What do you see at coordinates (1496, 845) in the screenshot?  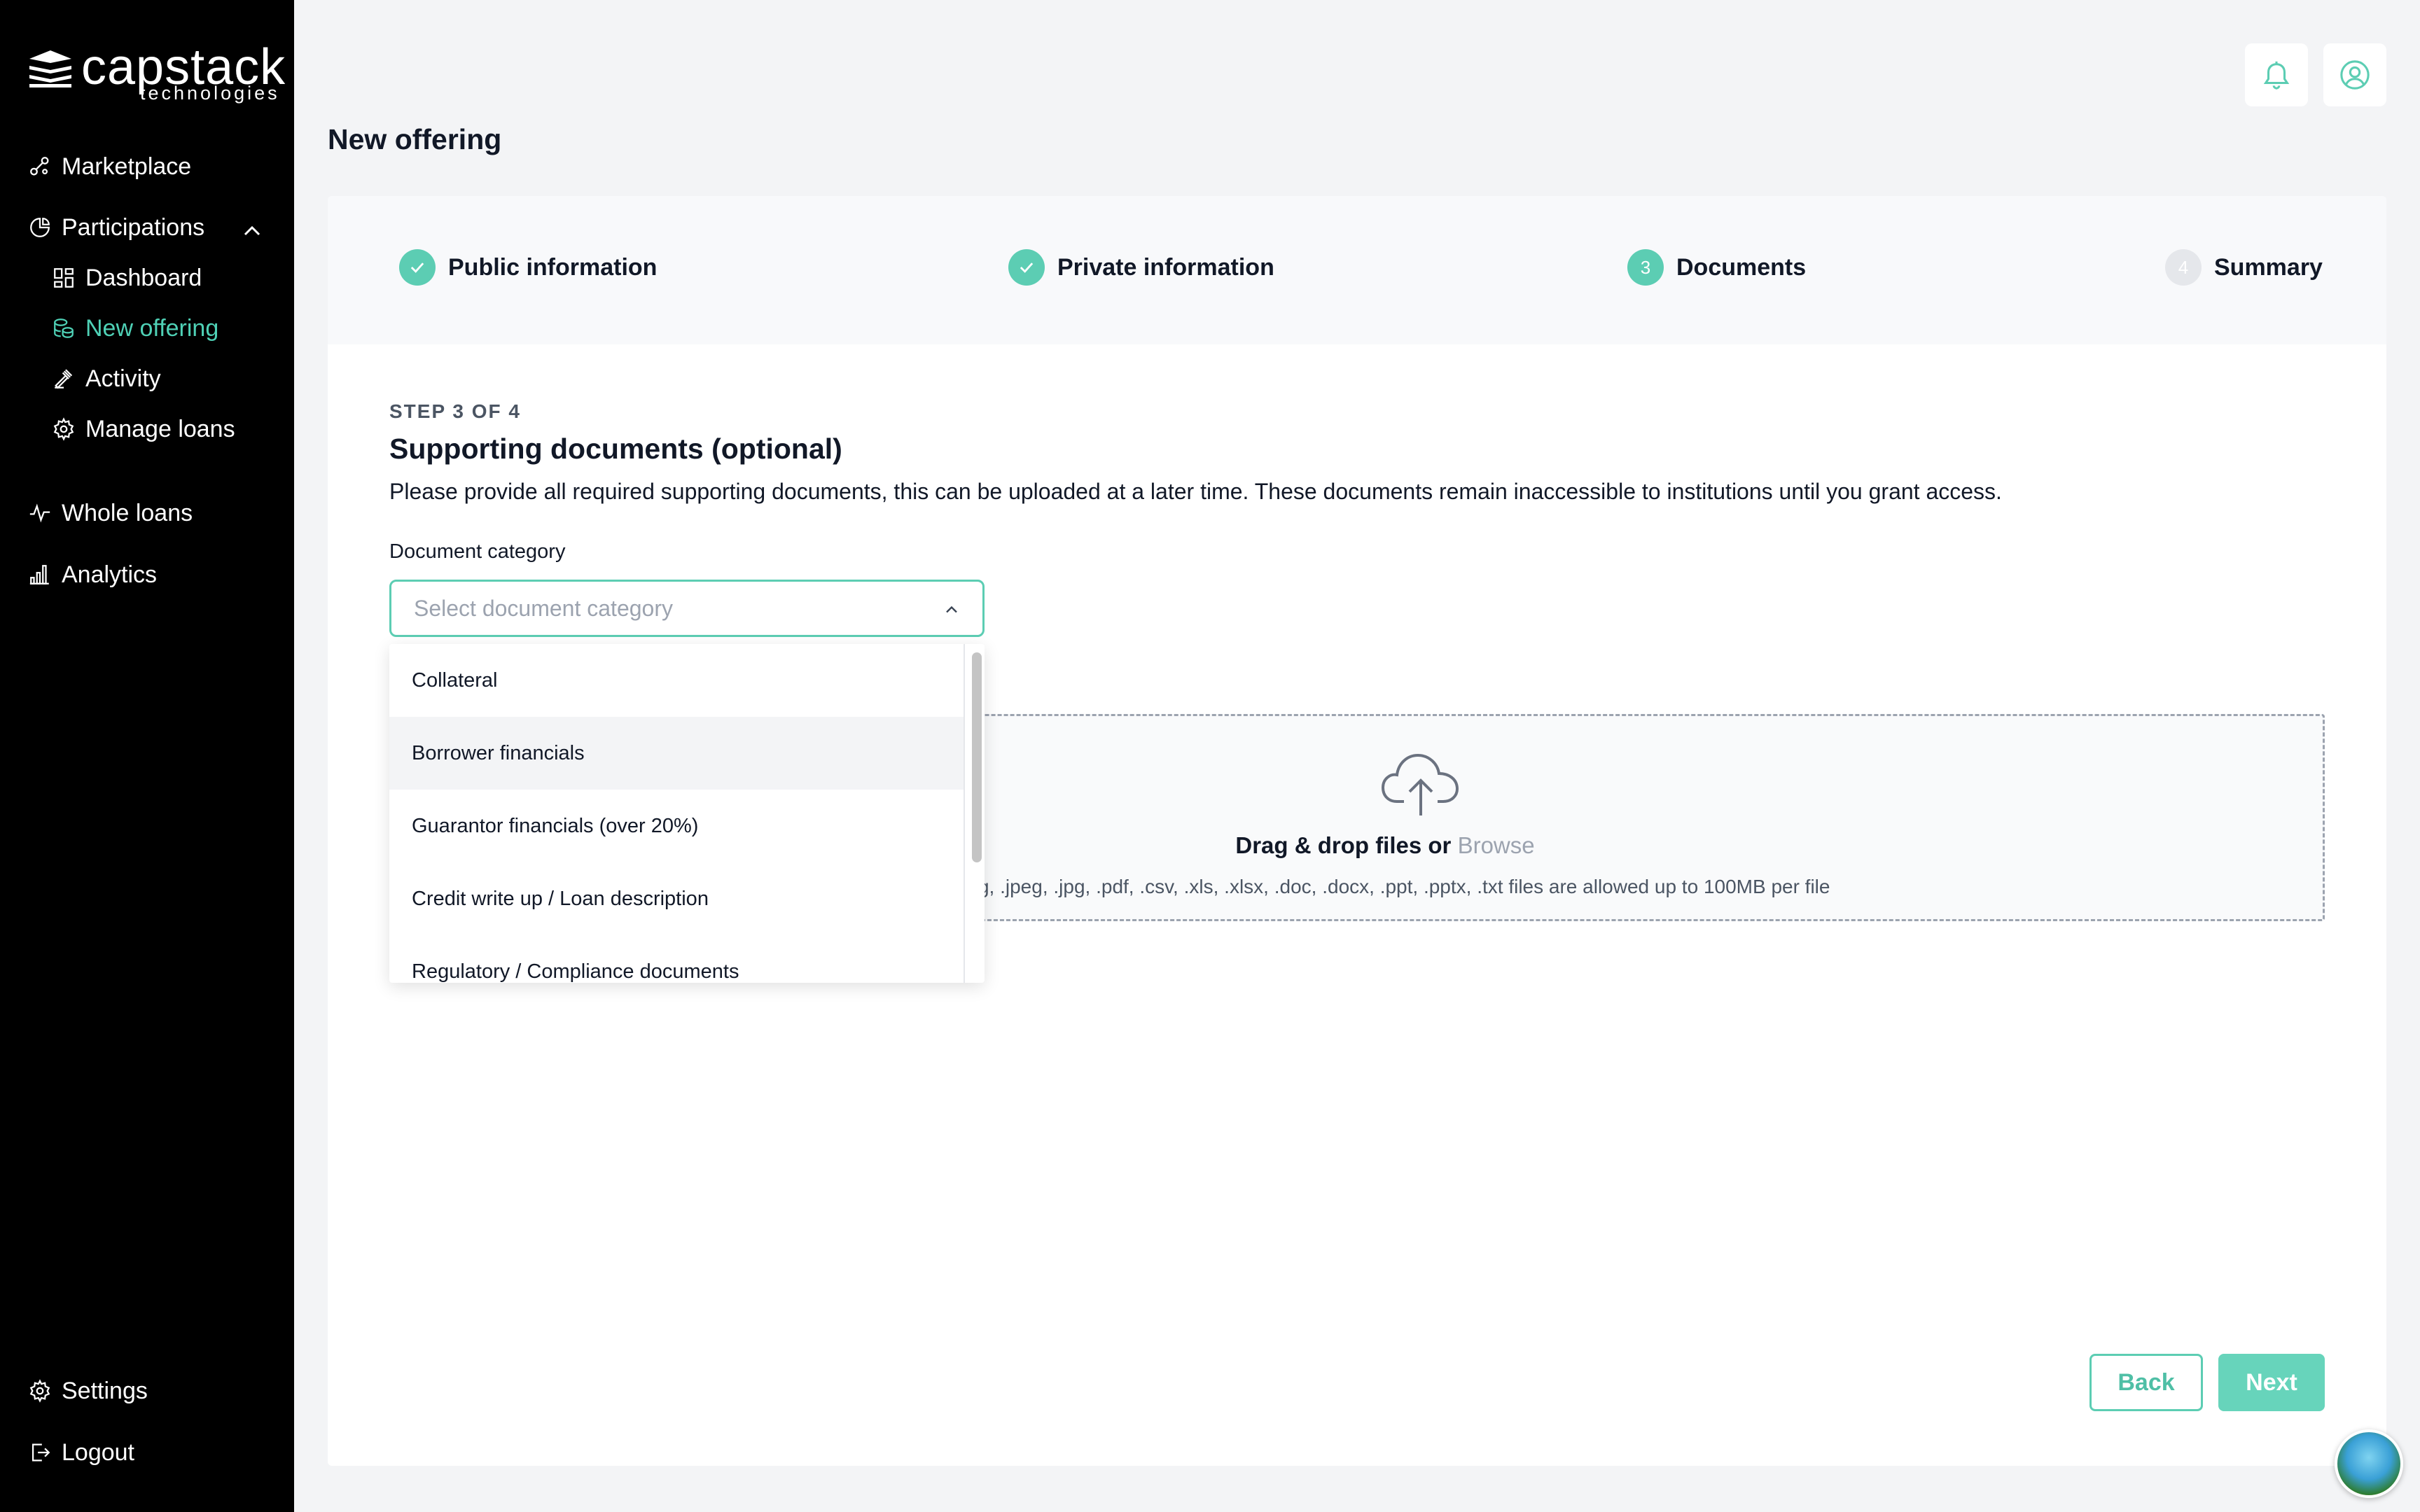 I see `browse-link: Browse` at bounding box center [1496, 845].